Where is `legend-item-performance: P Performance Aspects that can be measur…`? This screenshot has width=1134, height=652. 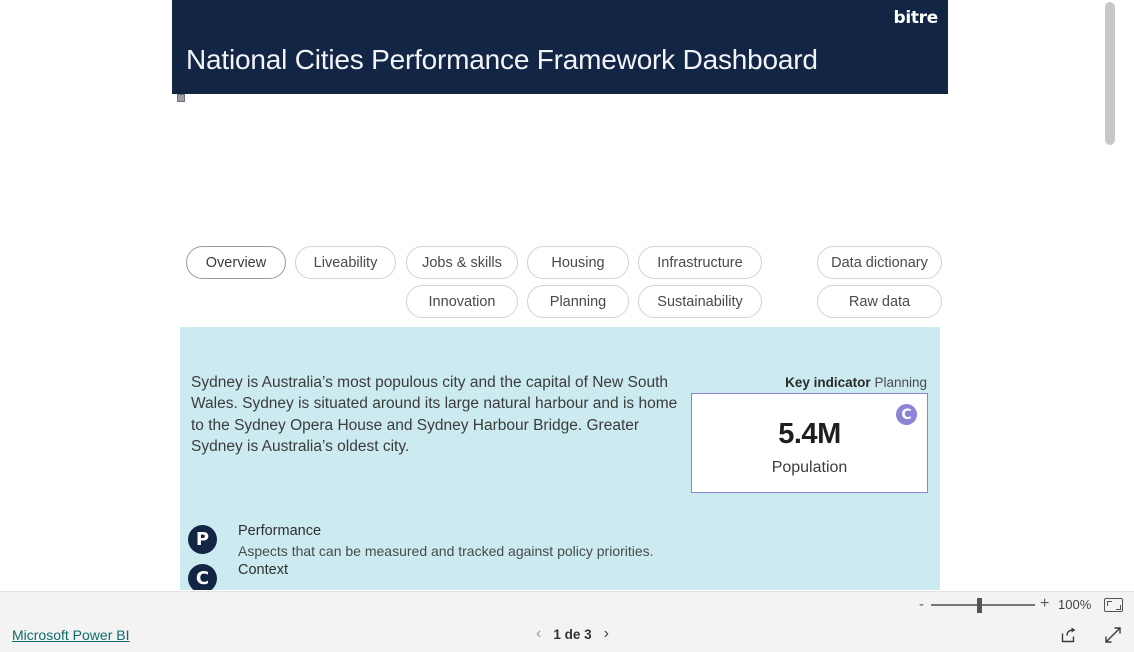 legend-item-performance: P Performance Aspects that can be measur… is located at coordinates (488, 543).